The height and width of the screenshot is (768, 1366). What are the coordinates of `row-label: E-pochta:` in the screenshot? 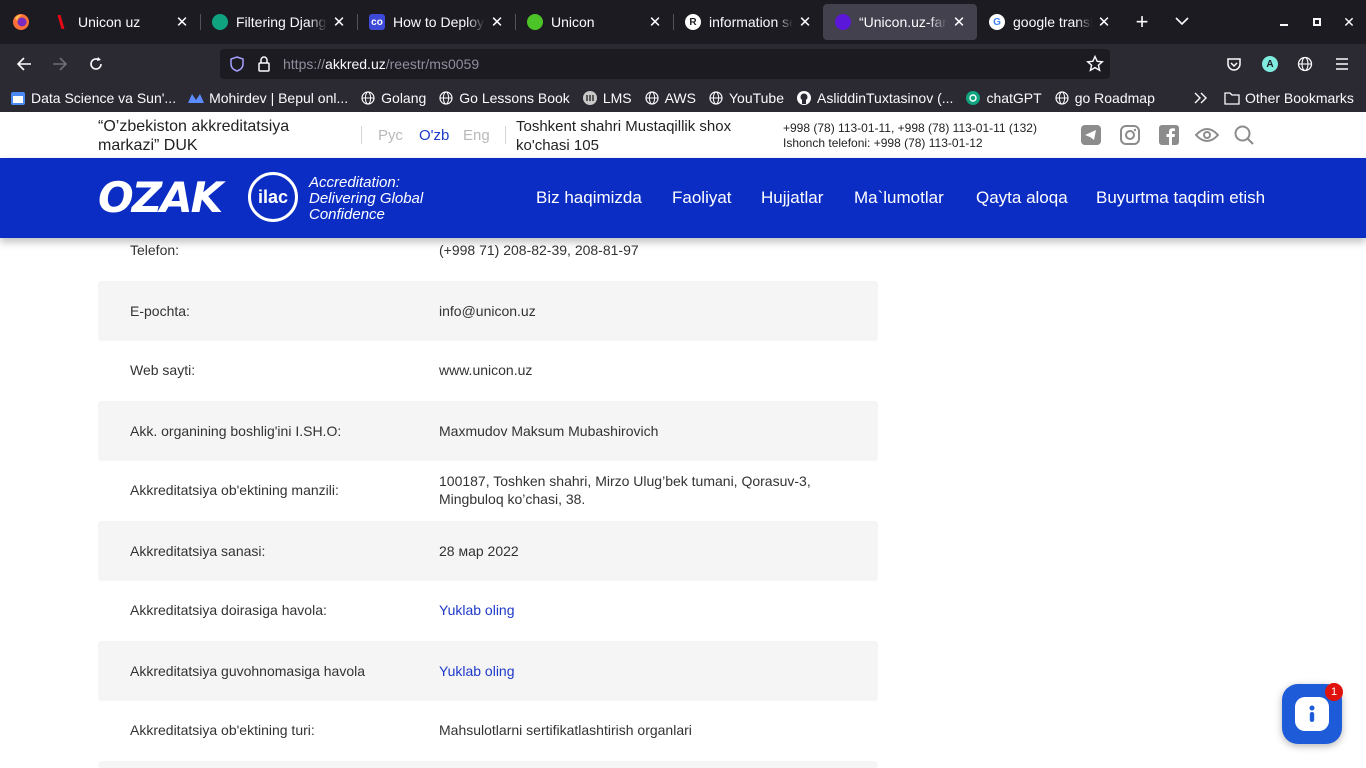 It's located at (160, 311).